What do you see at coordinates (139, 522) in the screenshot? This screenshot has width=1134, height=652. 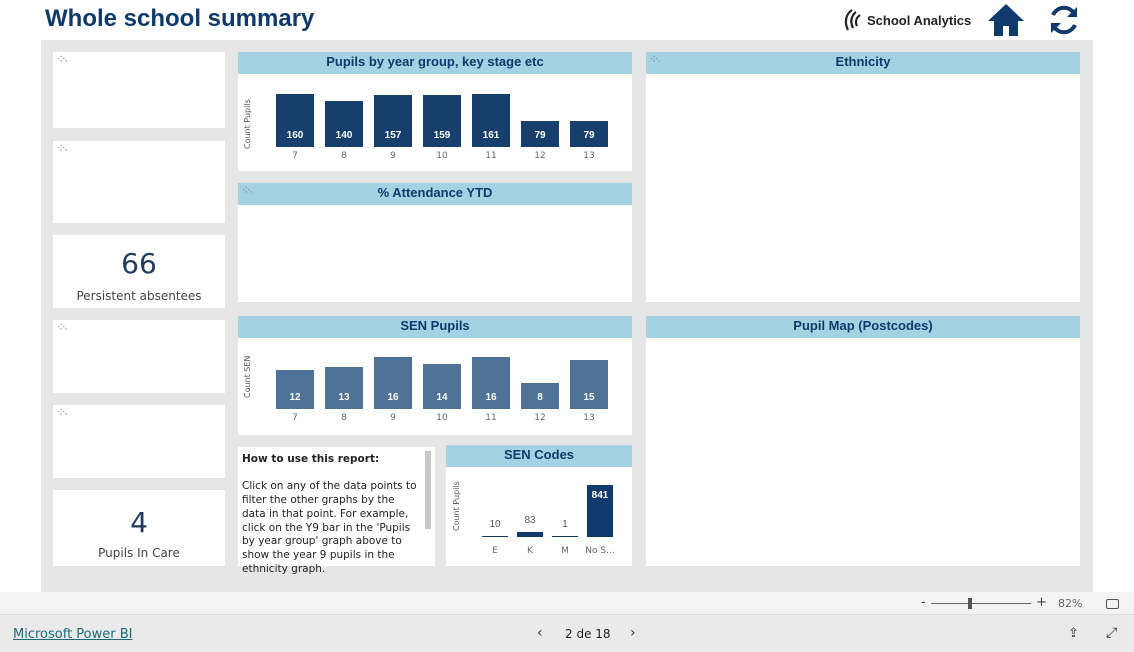 I see `kpi-value: 4` at bounding box center [139, 522].